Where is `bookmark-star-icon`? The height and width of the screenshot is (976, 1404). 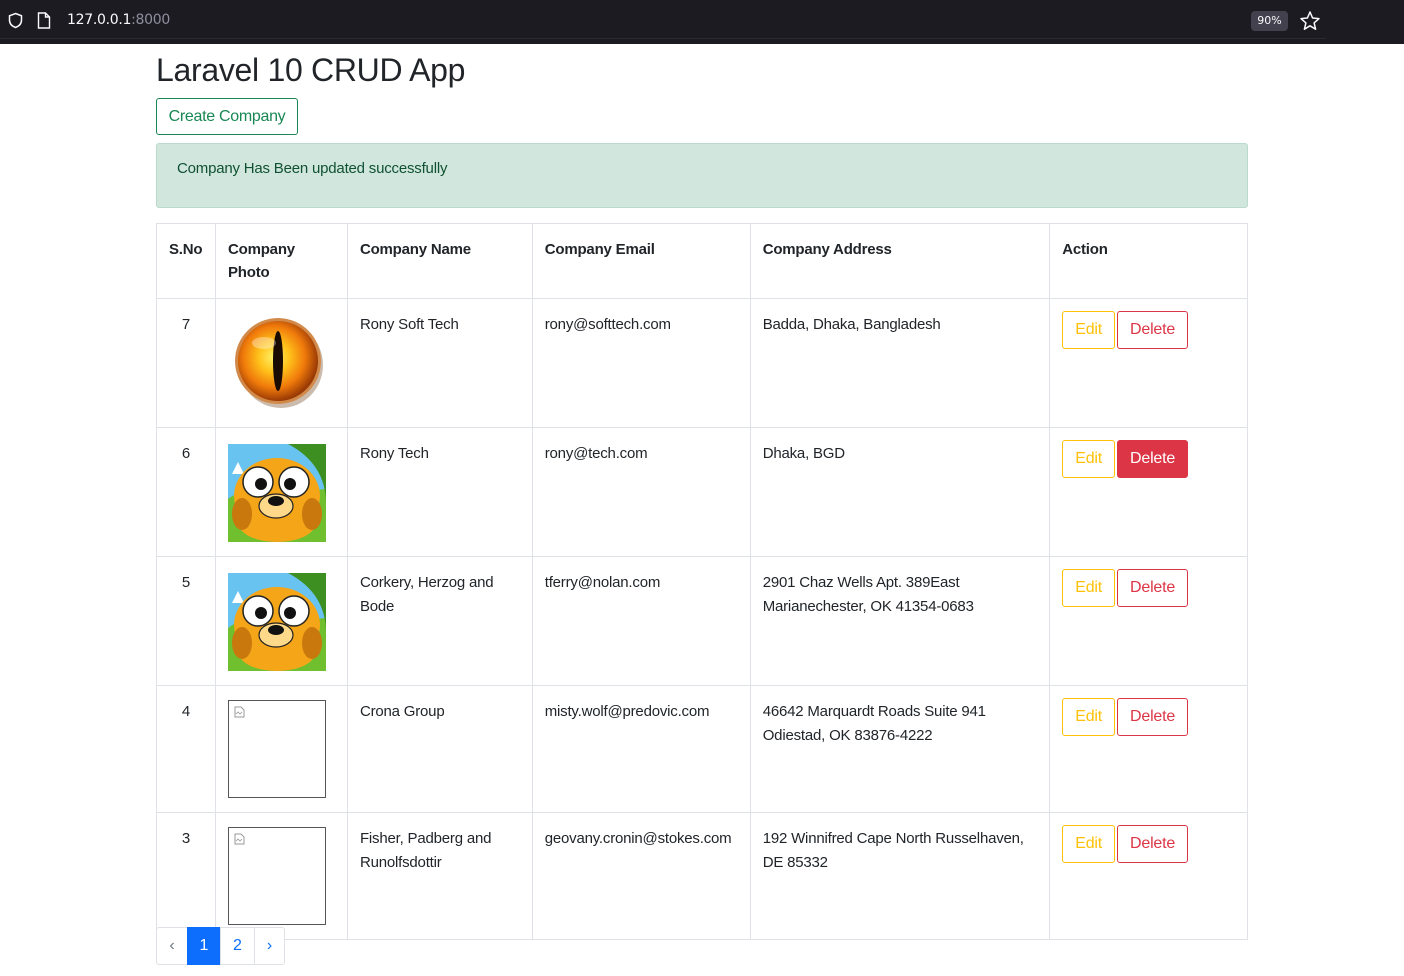
bookmark-star-icon is located at coordinates (1310, 21).